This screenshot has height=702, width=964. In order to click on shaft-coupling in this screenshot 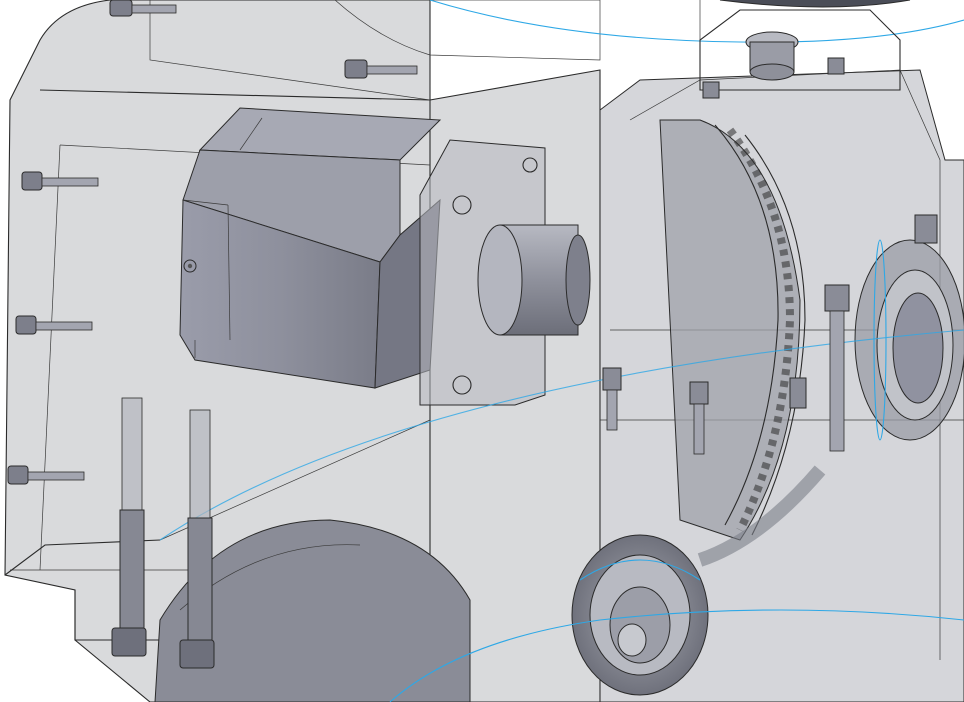, I will do `click(534, 280)`.